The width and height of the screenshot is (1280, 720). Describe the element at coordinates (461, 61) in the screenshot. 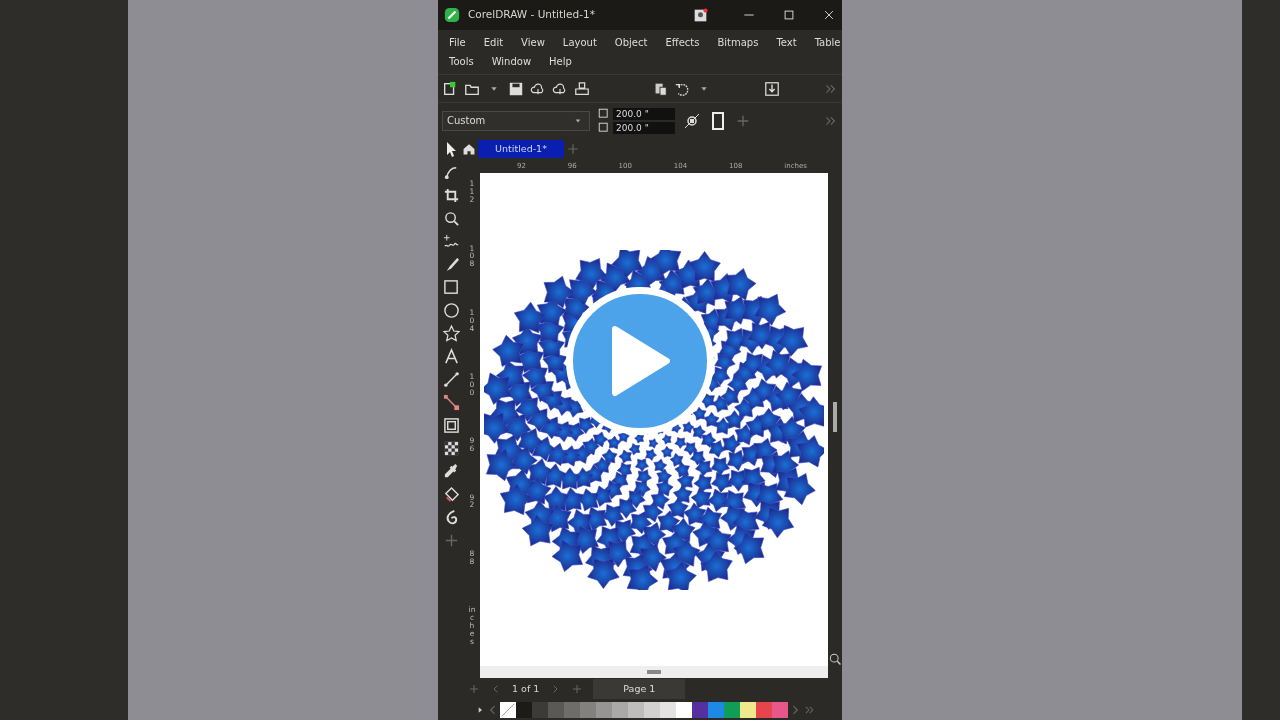

I see `menu-item: Tools` at that location.